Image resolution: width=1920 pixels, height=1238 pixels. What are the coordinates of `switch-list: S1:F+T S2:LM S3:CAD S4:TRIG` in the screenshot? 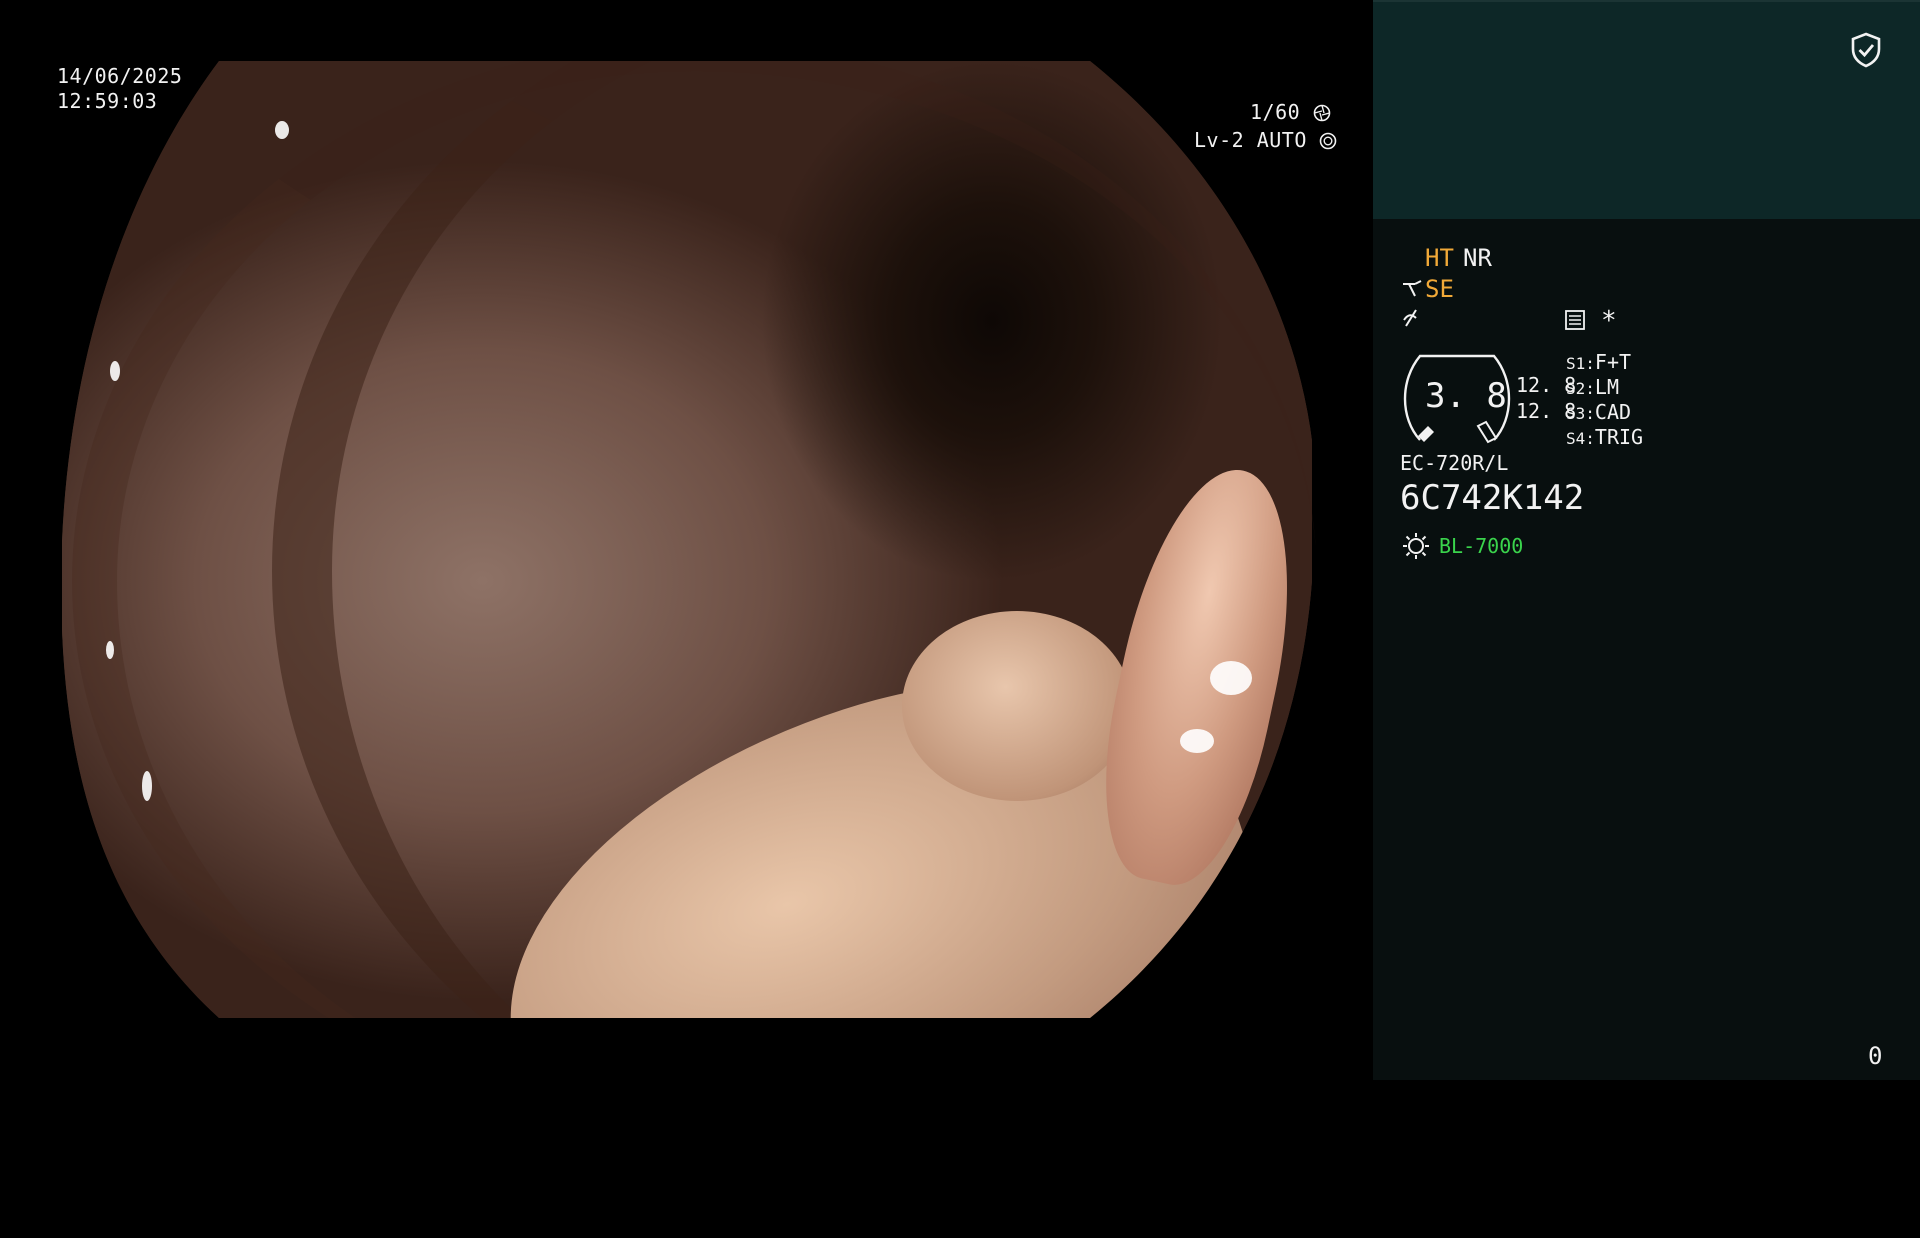 It's located at (1604, 399).